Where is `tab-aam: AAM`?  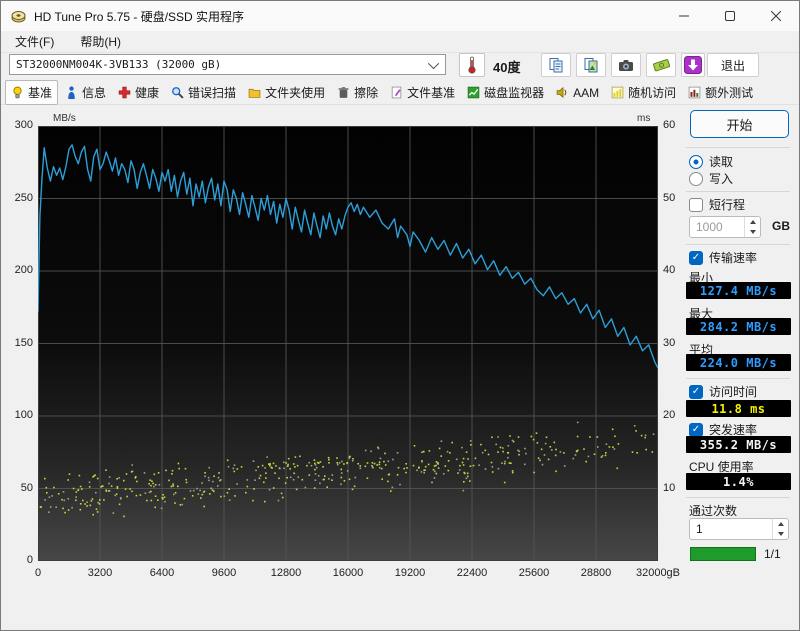
tab-aam: AAM is located at coordinates (577, 93).